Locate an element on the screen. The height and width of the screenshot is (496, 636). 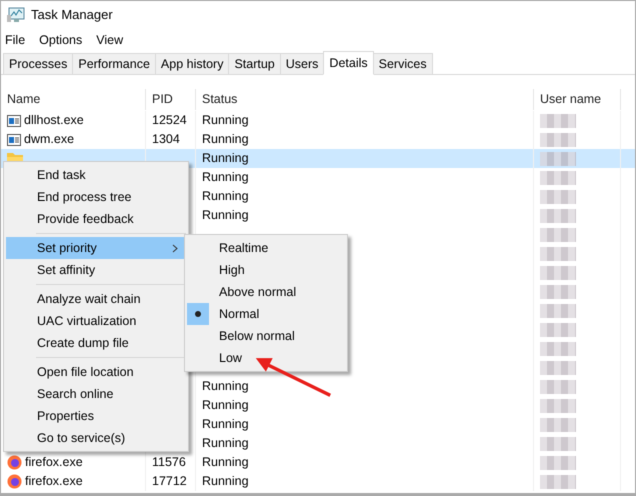
pid-value: 17712 is located at coordinates (169, 481).